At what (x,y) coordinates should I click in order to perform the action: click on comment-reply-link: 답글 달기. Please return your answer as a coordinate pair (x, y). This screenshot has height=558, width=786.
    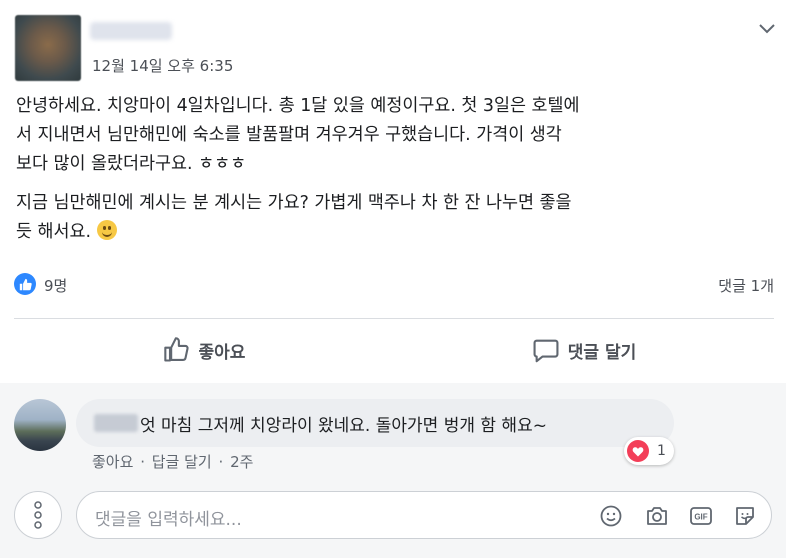
    Looking at the image, I should click on (182, 462).